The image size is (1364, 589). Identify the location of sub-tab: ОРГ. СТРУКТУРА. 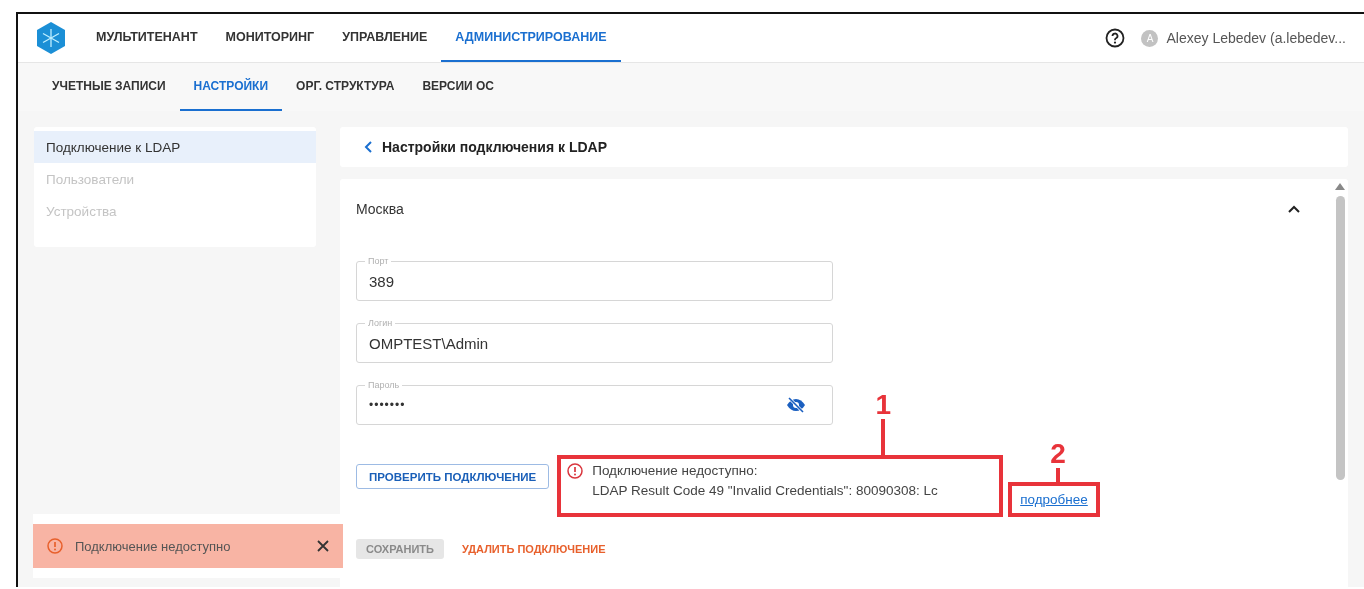
(345, 87).